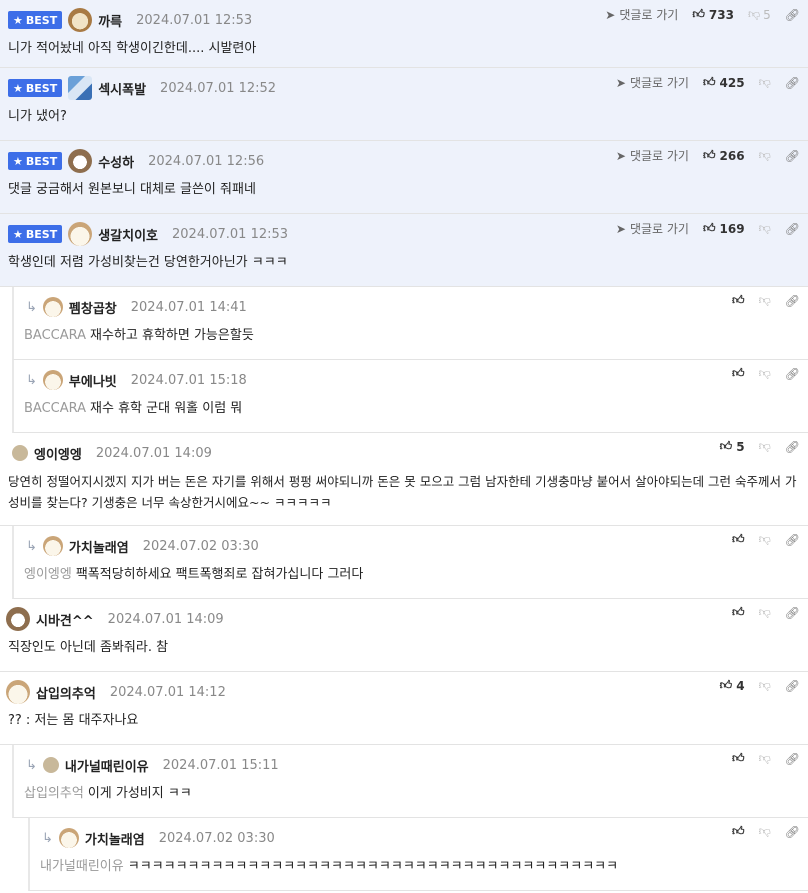 The height and width of the screenshot is (893, 808). Describe the element at coordinates (724, 228) in the screenshot. I see `upvote-button: 👍︎ 169` at that location.